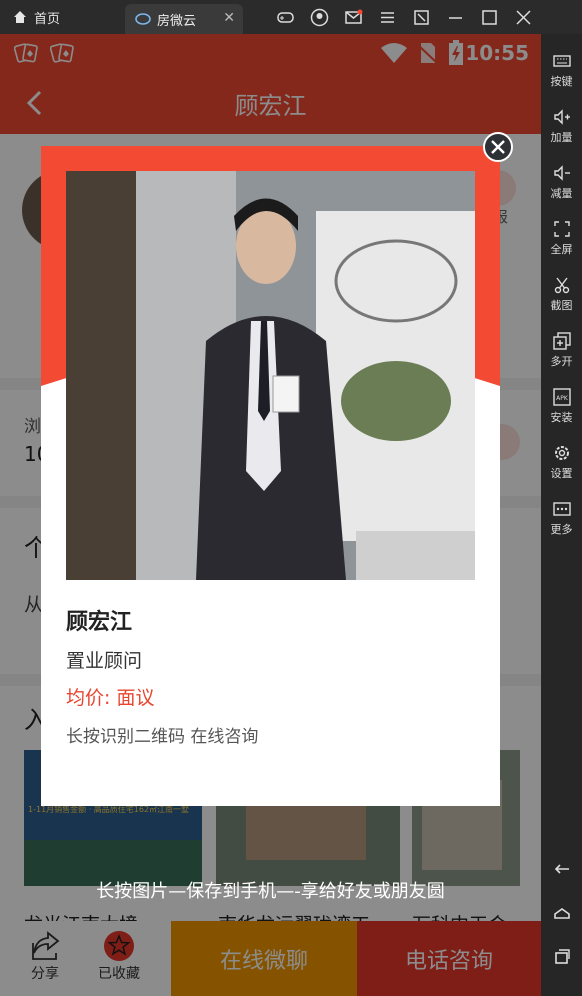 Image resolution: width=582 pixels, height=996 pixels. What do you see at coordinates (561, 117) in the screenshot?
I see `volume-up-icon` at bounding box center [561, 117].